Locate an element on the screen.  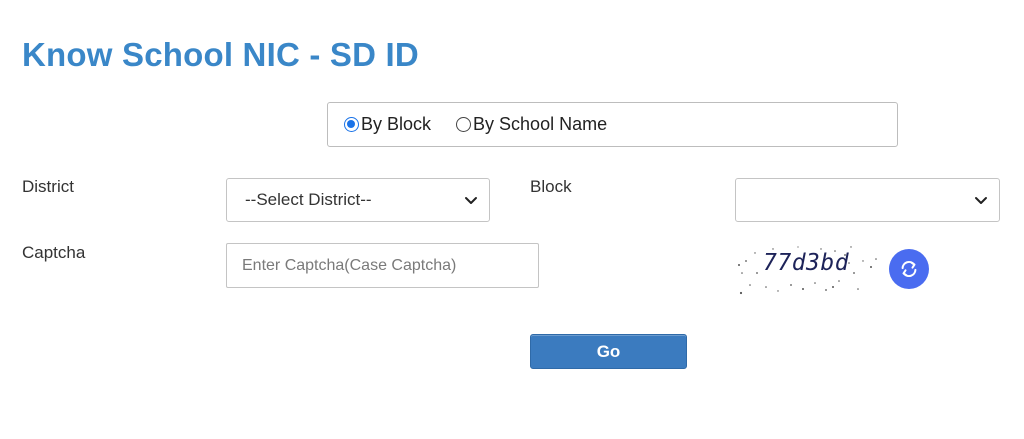
radio-label-by-school-name: By School Name is located at coordinates (540, 124).